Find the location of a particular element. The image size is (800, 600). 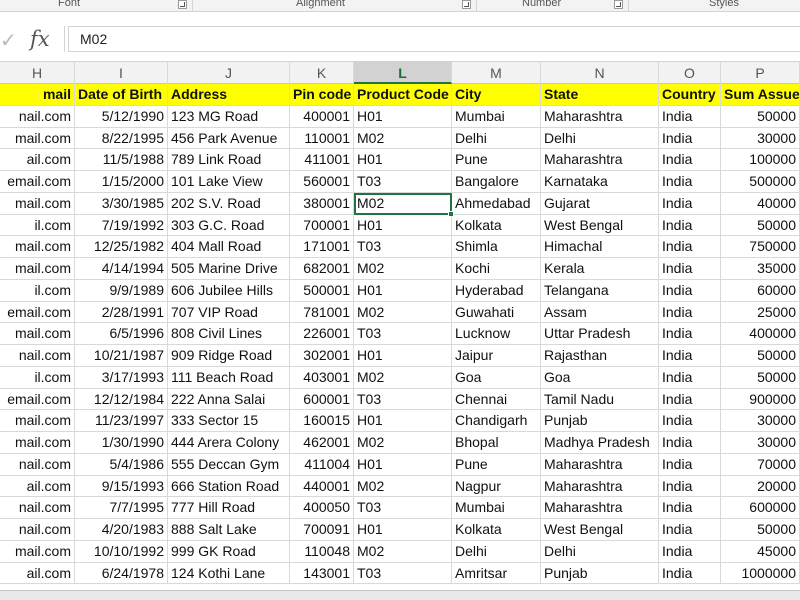

cell: 101 Lake View is located at coordinates (229, 182).